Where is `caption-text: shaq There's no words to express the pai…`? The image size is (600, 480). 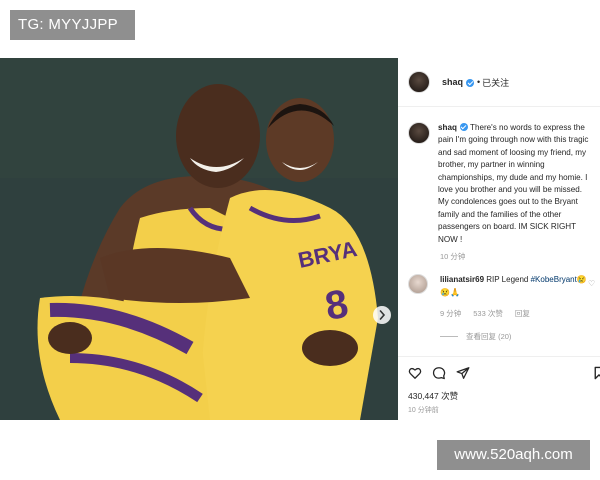
caption-text: shaq There's no words to express the pai… is located at coordinates (516, 184).